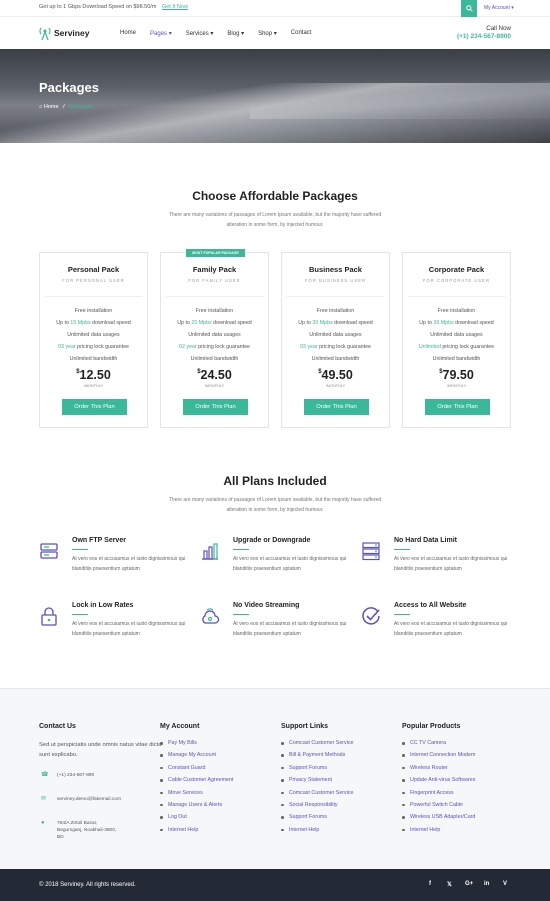 The image size is (550, 901). I want to click on speed-value: 30 Mpbs, so click(322, 323).